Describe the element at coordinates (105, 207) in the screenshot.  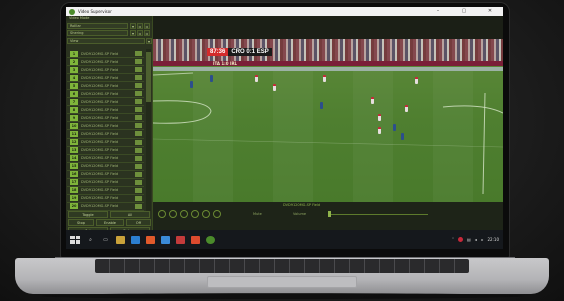
I see `channel-row: 20 DVD9120MG-SP Field` at that location.